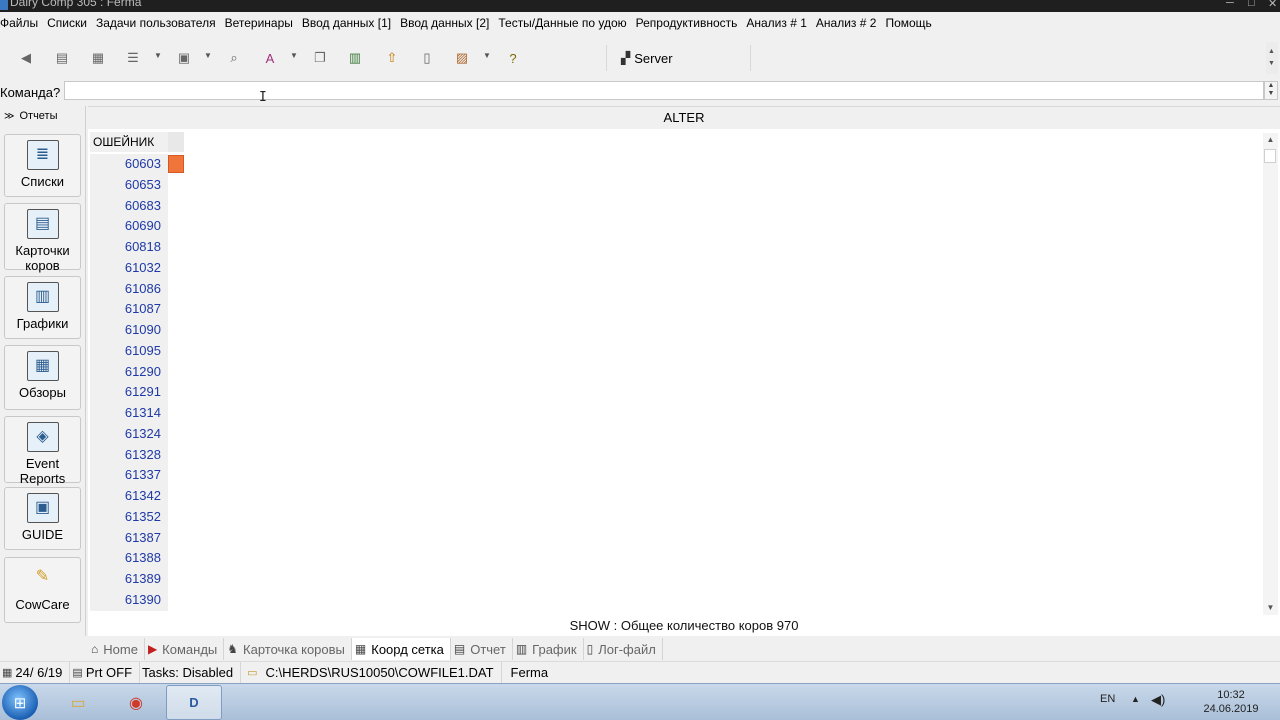  I want to click on panel-header: ≫ Отчеты, so click(31, 116).